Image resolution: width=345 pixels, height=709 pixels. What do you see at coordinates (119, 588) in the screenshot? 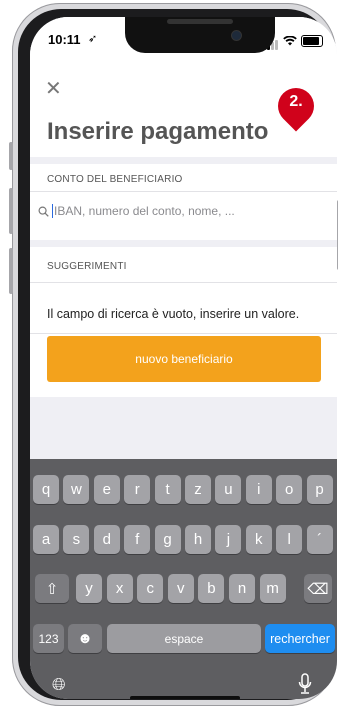
I see `key-x: x` at bounding box center [119, 588].